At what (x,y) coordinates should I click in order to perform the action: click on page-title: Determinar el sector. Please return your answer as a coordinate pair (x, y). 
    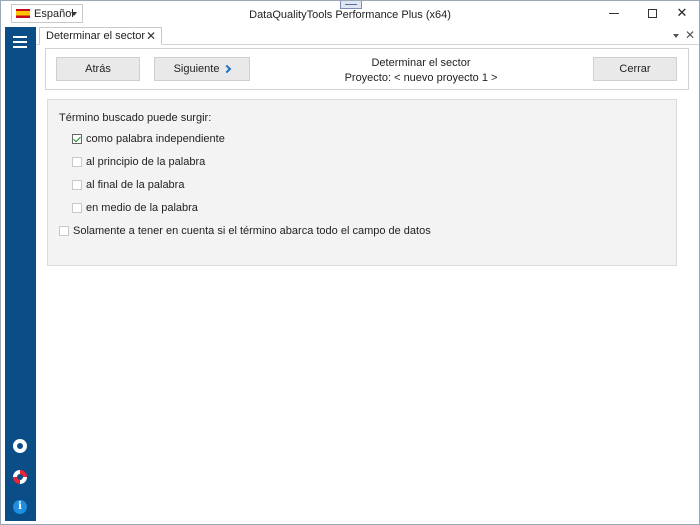
    Looking at the image, I should click on (421, 63).